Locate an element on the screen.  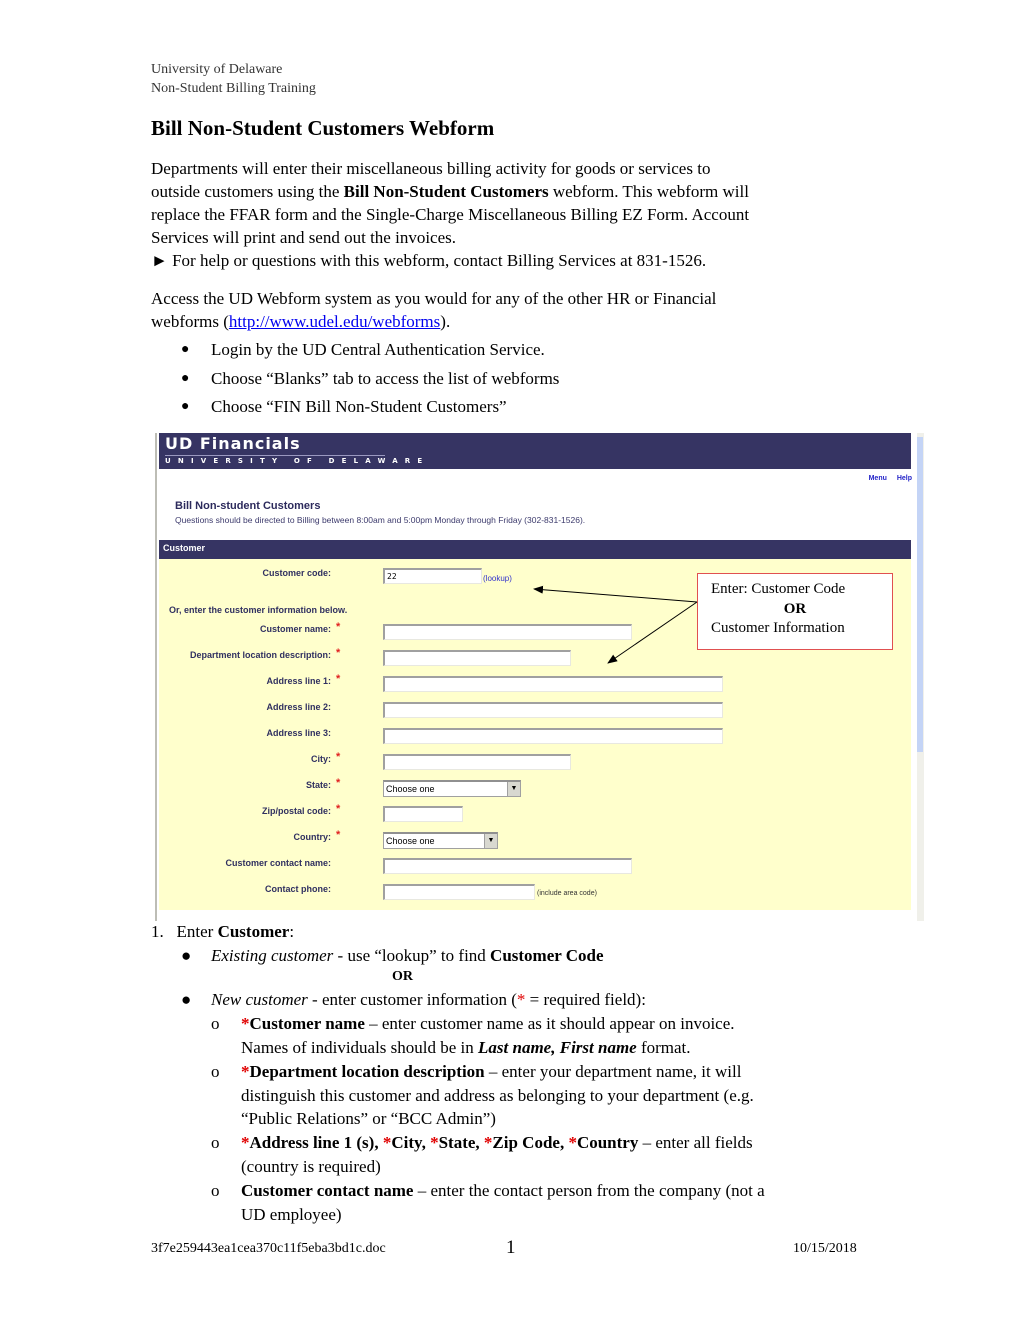
sub-item-line: “Public Relations” or “BCC Admin”) is located at coordinates (368, 1118).